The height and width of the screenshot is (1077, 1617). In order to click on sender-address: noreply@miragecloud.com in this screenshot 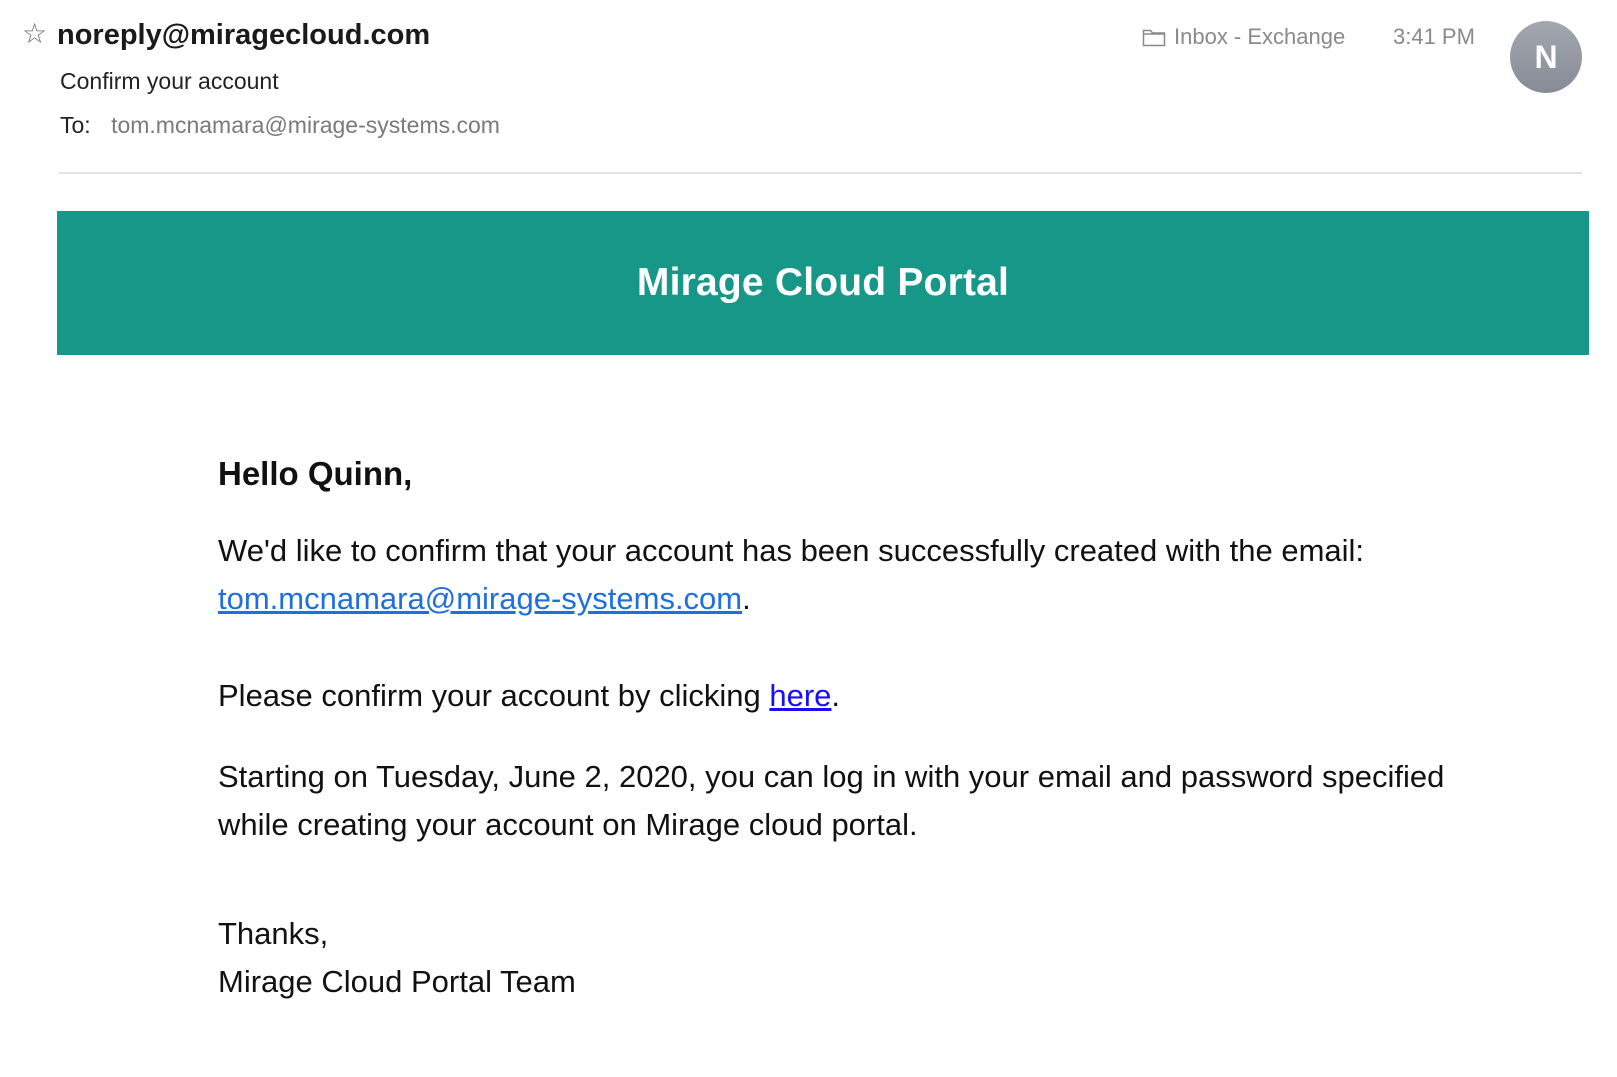, I will do `click(243, 35)`.